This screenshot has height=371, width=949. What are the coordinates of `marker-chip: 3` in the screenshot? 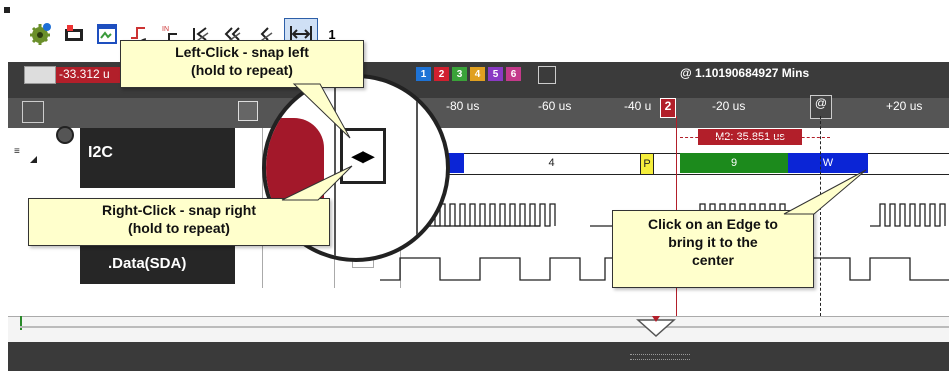 It's located at (459, 74).